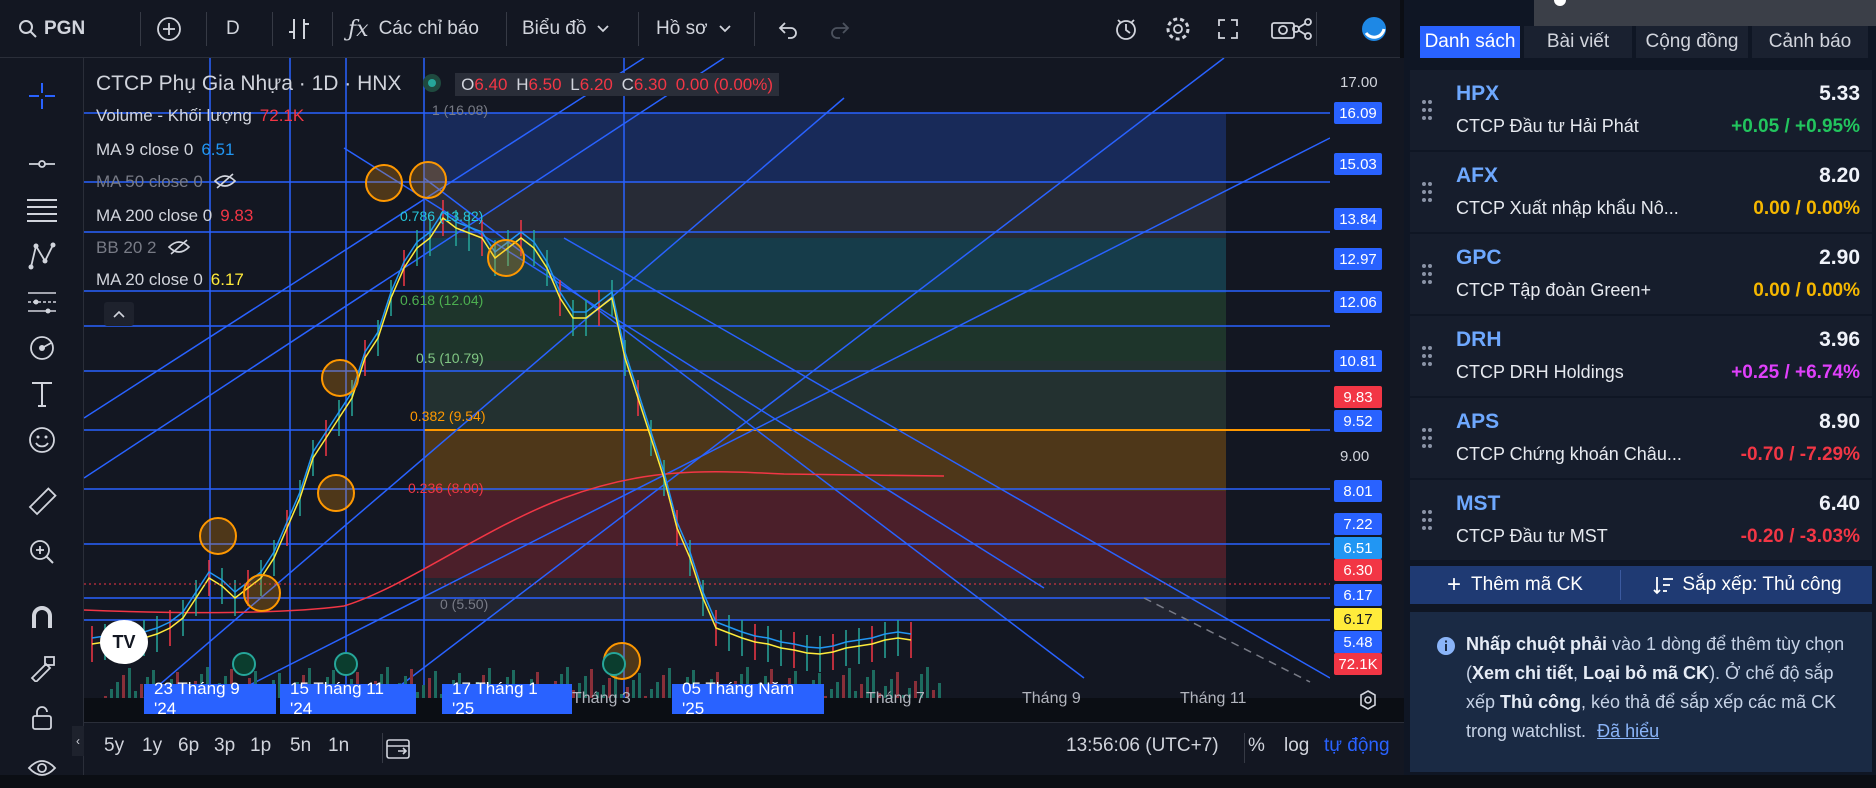  I want to click on indicator-row: MA 9 close 0 6.51, so click(165, 150).